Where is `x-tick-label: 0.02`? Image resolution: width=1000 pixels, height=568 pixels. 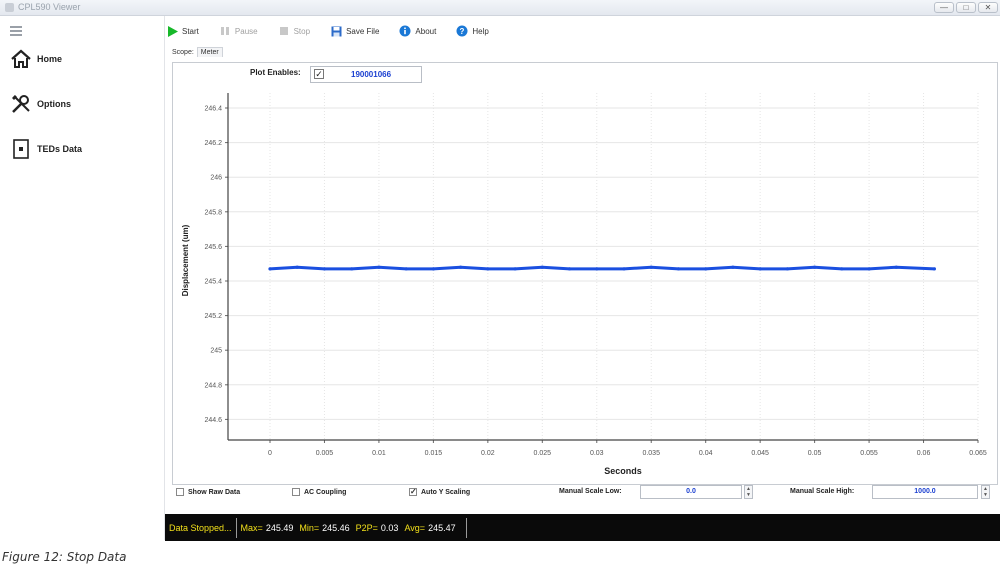 x-tick-label: 0.02 is located at coordinates (488, 453).